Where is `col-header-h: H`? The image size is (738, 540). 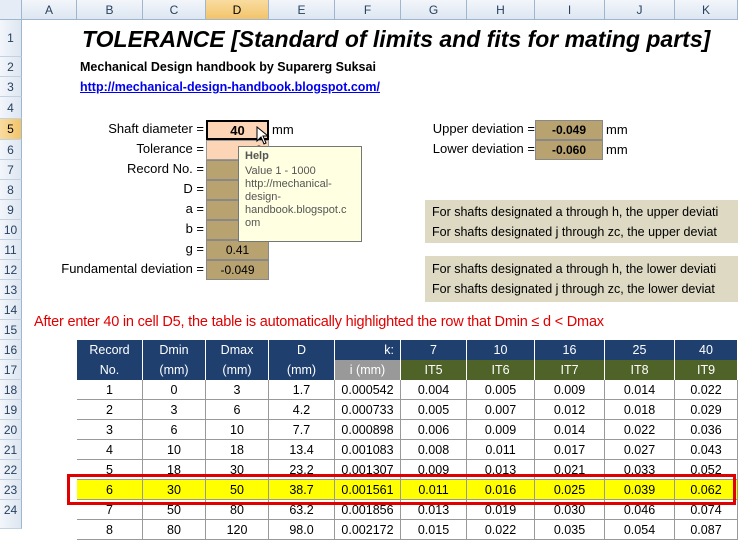 col-header-h: H is located at coordinates (501, 10).